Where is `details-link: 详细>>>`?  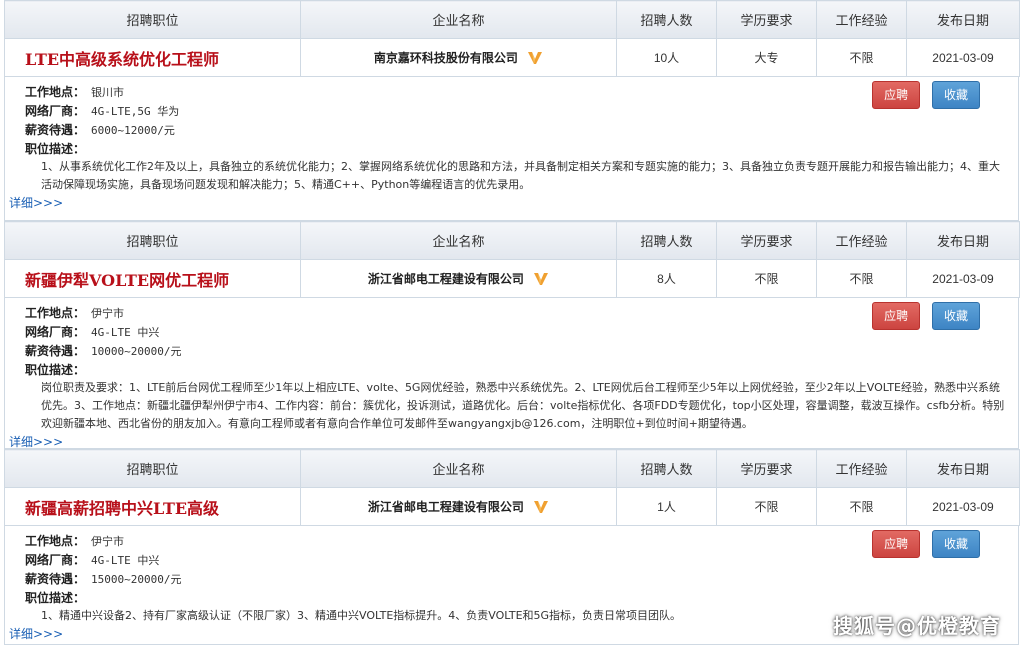 details-link: 详细>>> is located at coordinates (509, 203).